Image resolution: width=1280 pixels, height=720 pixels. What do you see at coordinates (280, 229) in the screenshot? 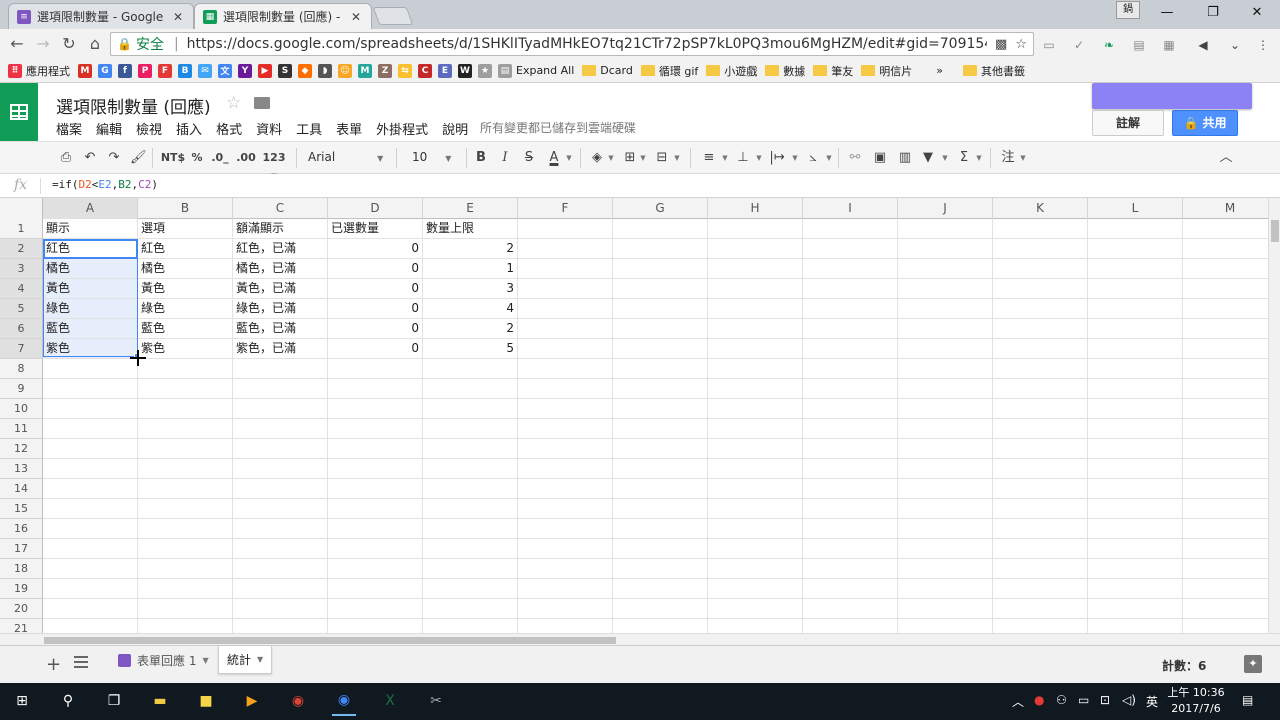
I see `cell: 額滿顯示` at bounding box center [280, 229].